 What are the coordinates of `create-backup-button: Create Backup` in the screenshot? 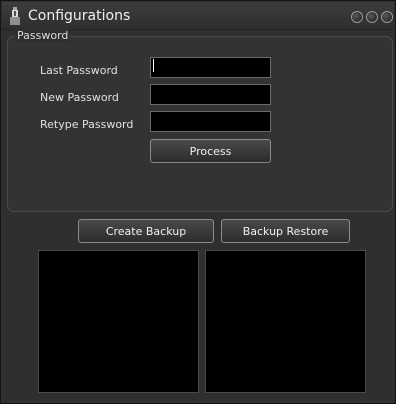 It's located at (146, 231).